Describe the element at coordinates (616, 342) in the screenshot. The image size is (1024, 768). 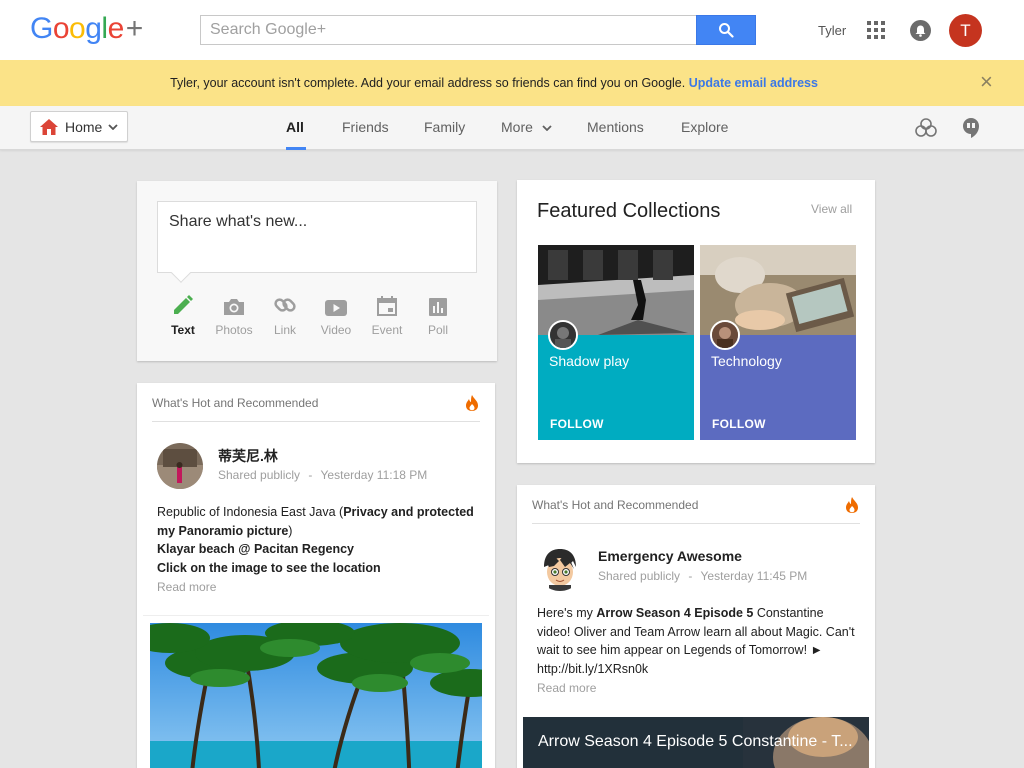
I see `collection-tile-shadow-play: Shadow play FOLLOW` at that location.